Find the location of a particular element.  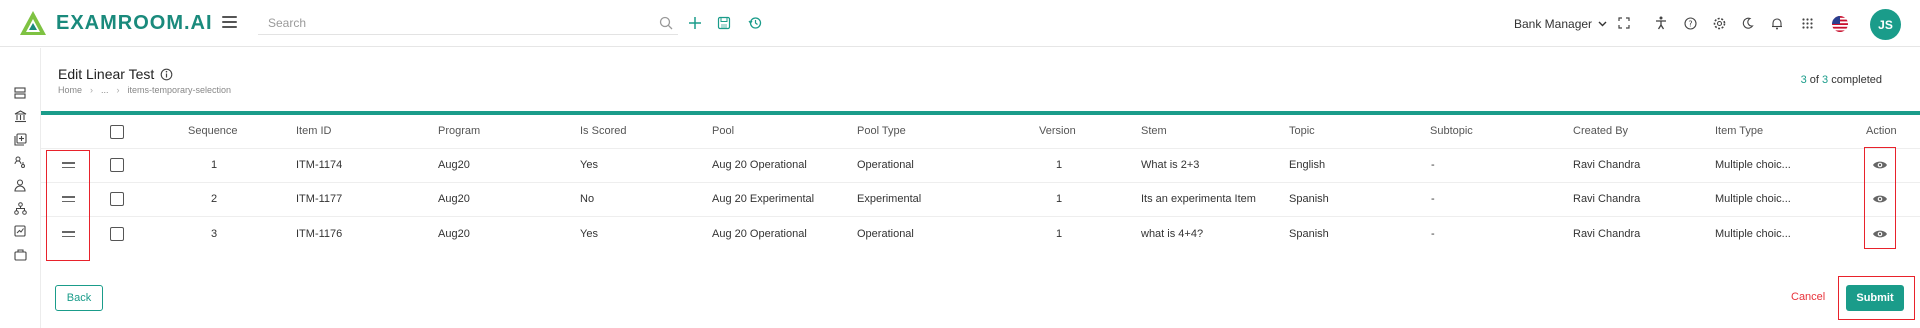

back-button: Back is located at coordinates (79, 298).